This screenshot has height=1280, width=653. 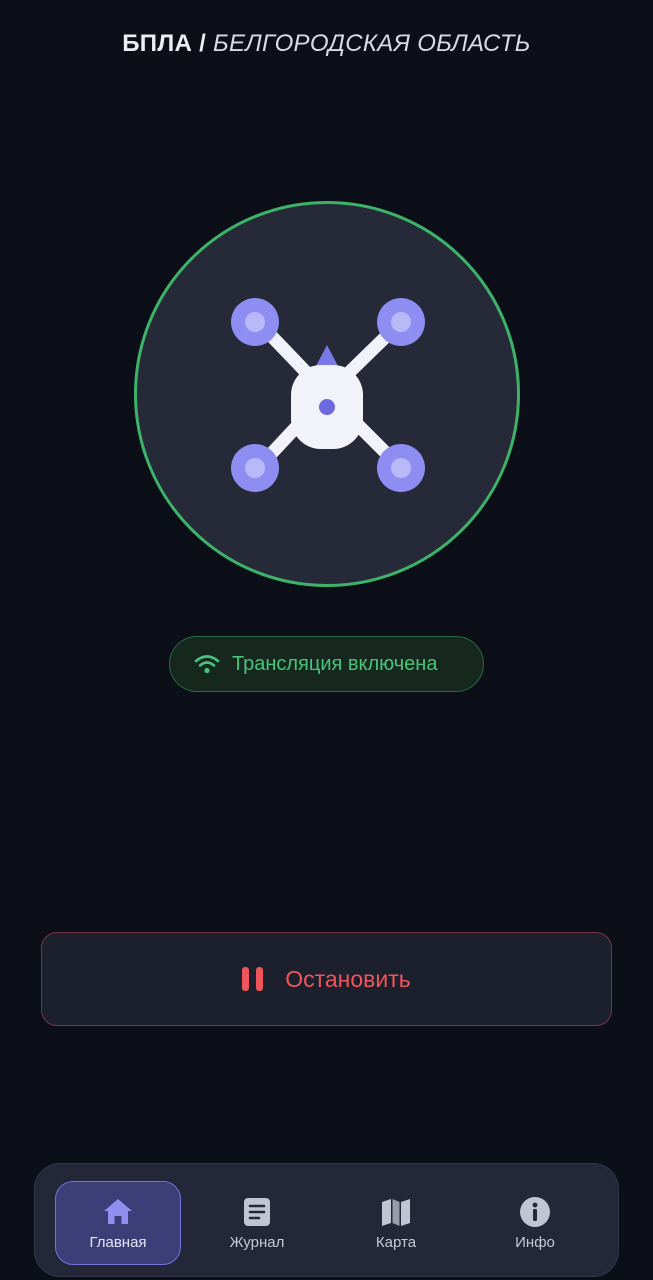 I want to click on nav-item-home: Главная, so click(x=118, y=1223).